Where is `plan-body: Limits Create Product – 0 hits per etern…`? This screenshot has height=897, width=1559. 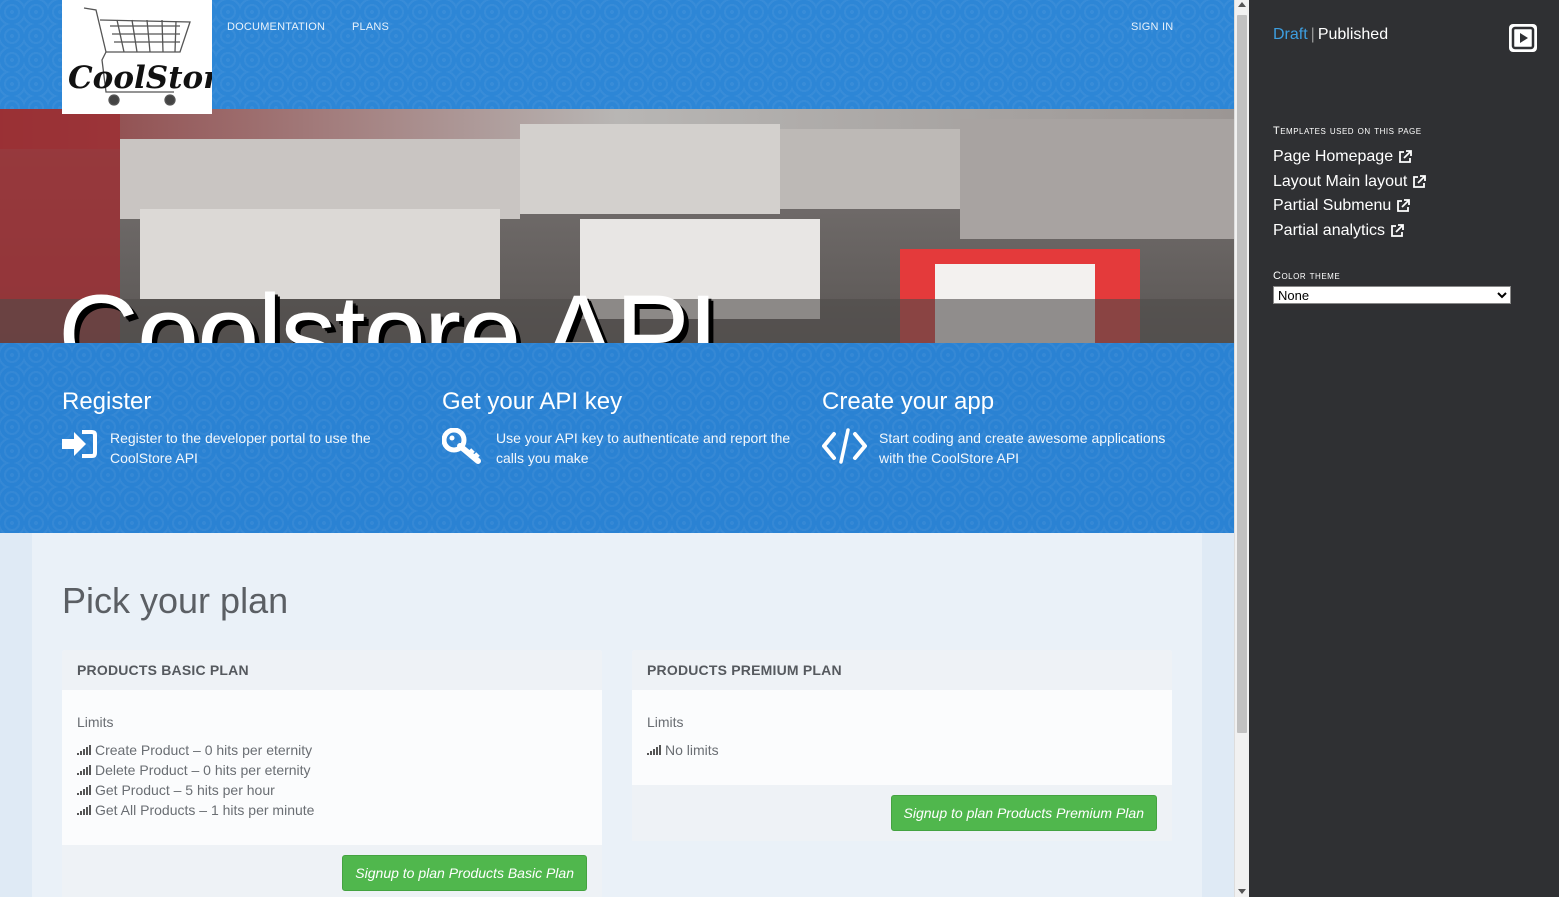 plan-body: Limits Create Product – 0 hits per etern… is located at coordinates (332, 767).